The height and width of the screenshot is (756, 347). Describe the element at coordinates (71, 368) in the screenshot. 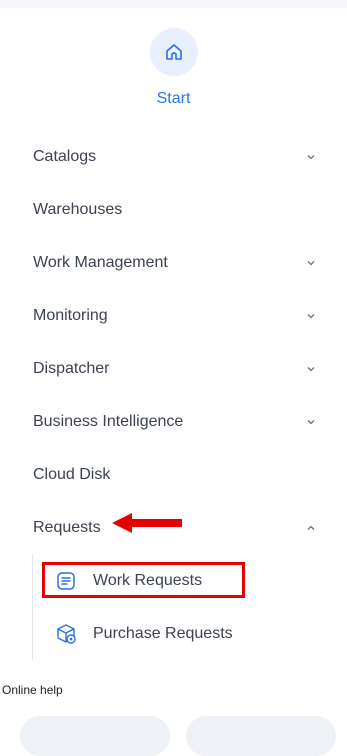

I see `menu-item-label: Dispatcher` at that location.